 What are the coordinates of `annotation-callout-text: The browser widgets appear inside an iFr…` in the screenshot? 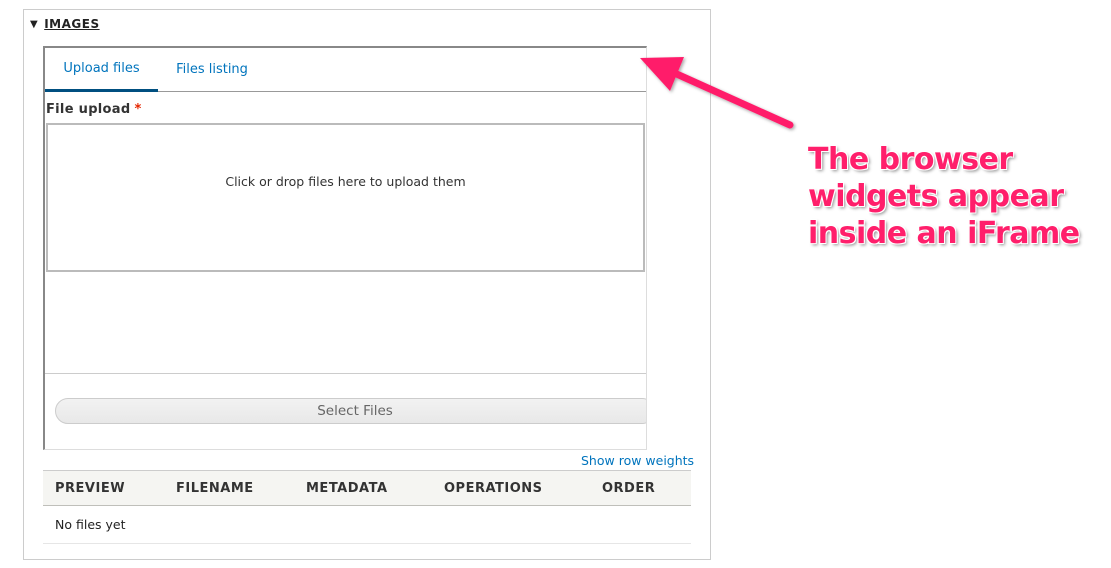 It's located at (944, 196).